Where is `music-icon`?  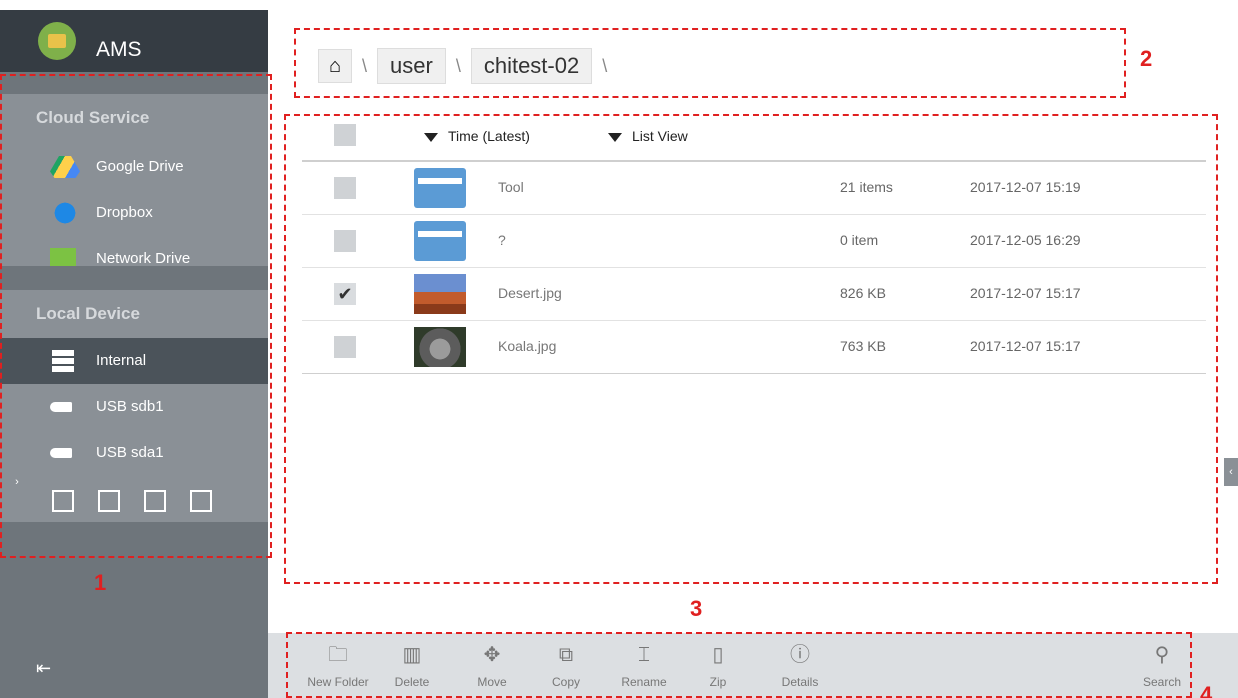 music-icon is located at coordinates (201, 501).